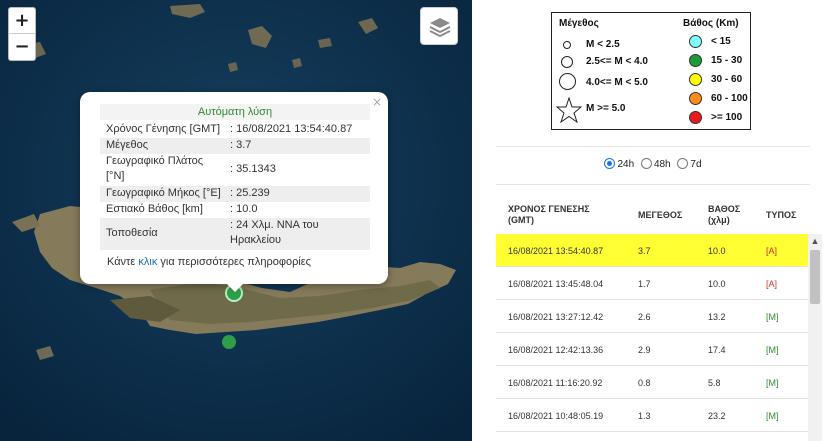 The image size is (834, 441). Describe the element at coordinates (127, 145) in the screenshot. I see `popup-key: Μέγεθος` at that location.